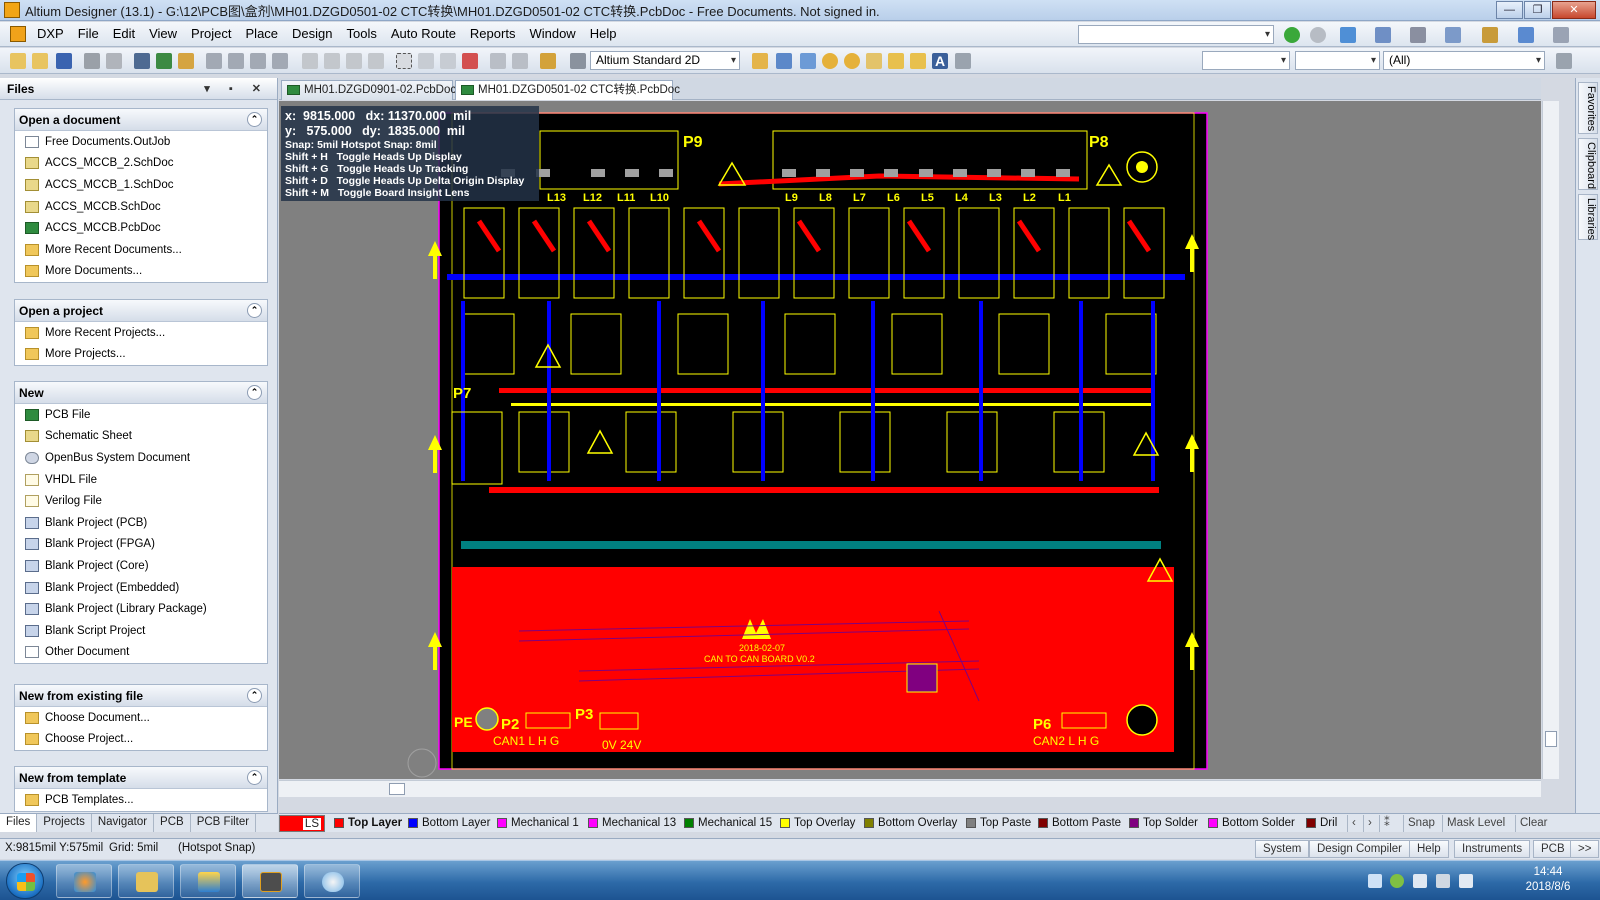  What do you see at coordinates (141, 393) in the screenshot?
I see `section-header: New ⌃` at bounding box center [141, 393].